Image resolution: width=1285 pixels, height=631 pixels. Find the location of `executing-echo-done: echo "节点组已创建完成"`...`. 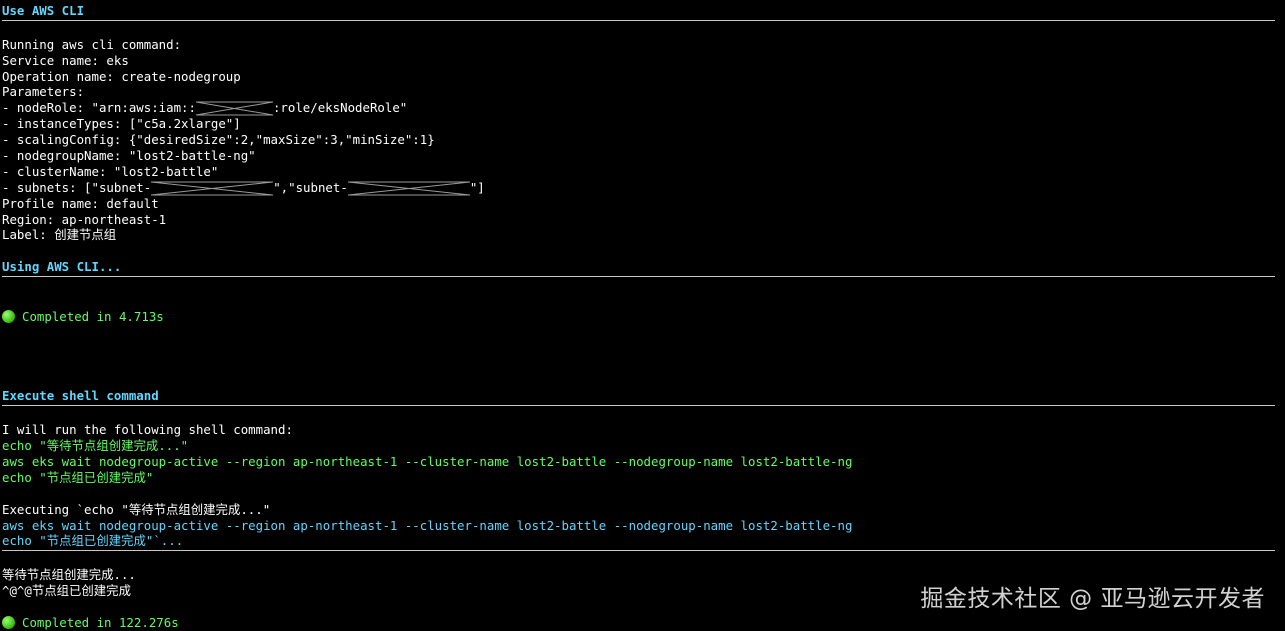

executing-echo-done: echo "节点组已创建完成"`... is located at coordinates (93, 541).